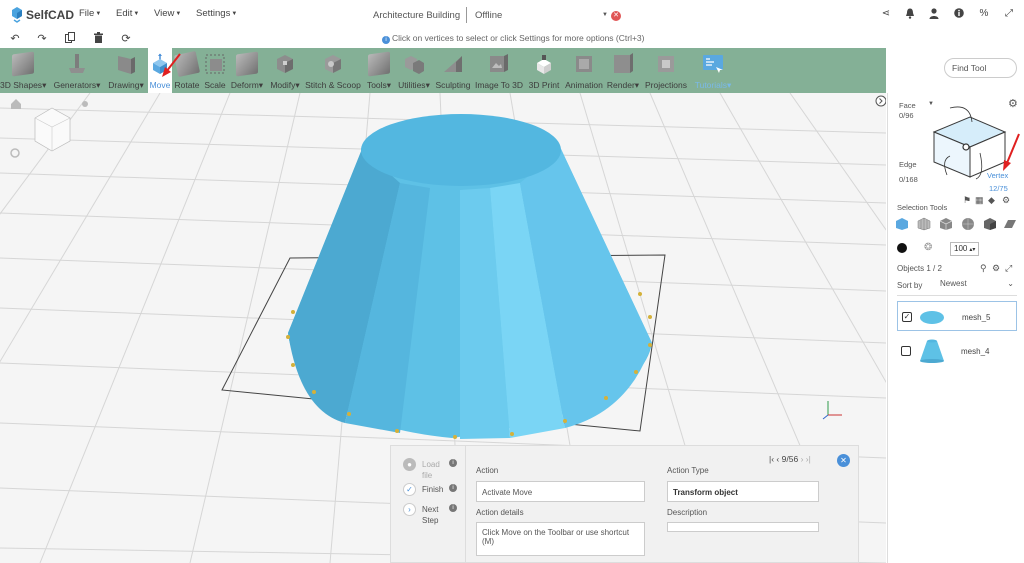 This screenshot has height=563, width=1024. I want to click on units-icon: %, so click(984, 15).